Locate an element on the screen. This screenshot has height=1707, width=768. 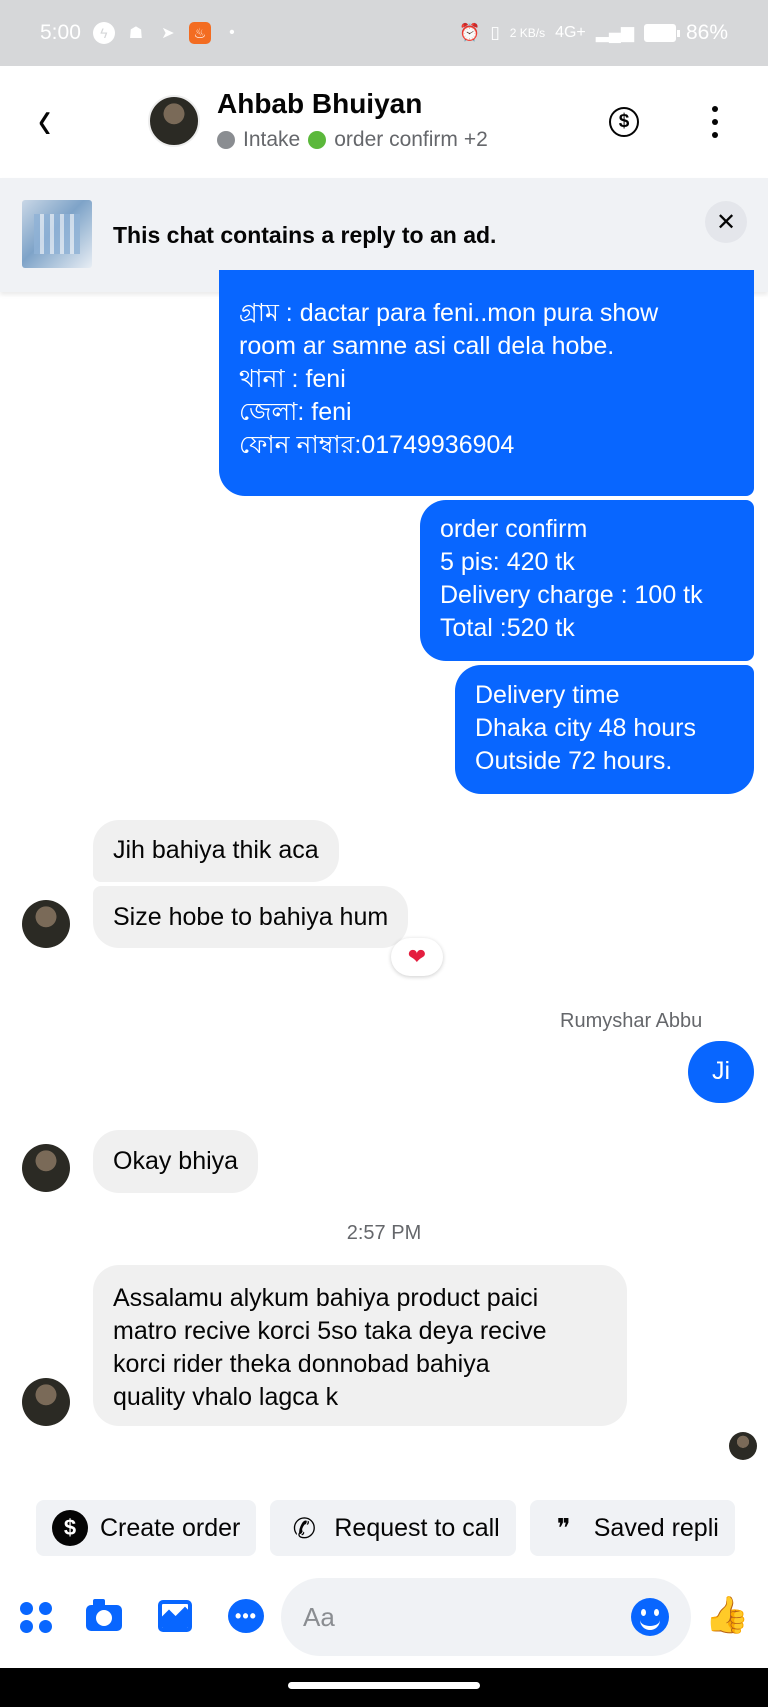
request-to-call-button: ✆ Request to call is located at coordinates (393, 1528).